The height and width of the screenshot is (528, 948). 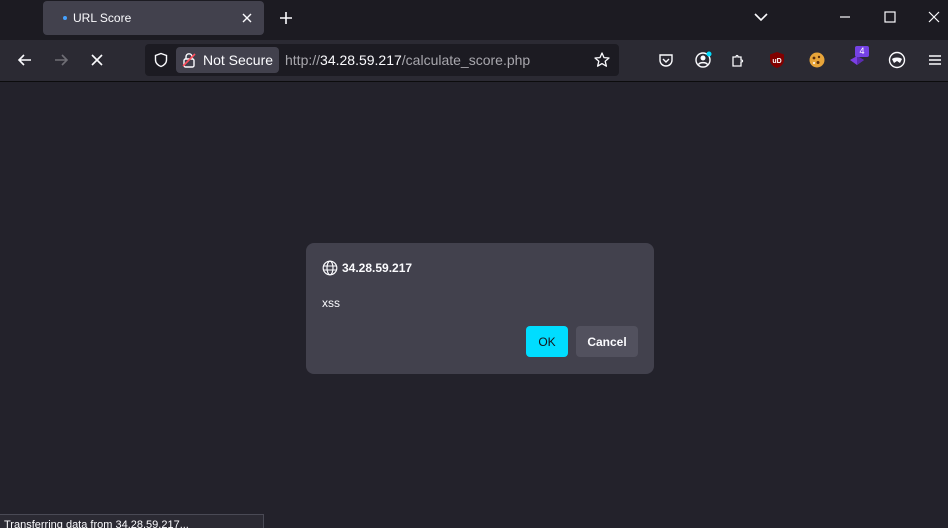 I want to click on insecure-lock-icon, so click(x=189, y=60).